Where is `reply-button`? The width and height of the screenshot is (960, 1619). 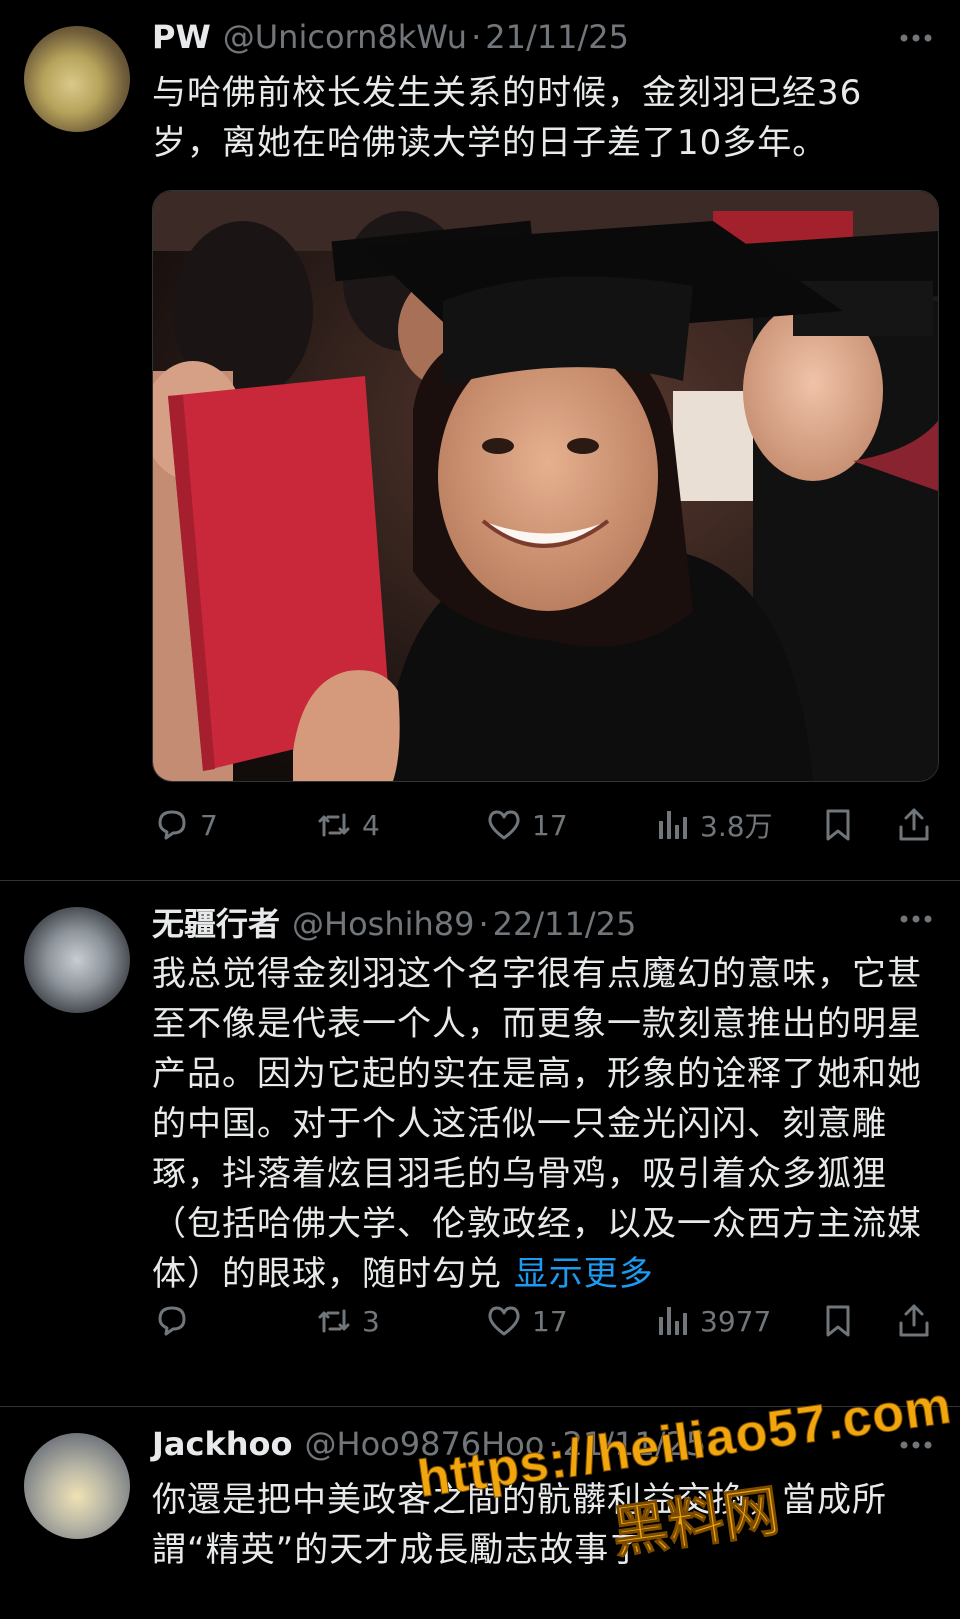
reply-button is located at coordinates (176, 1321).